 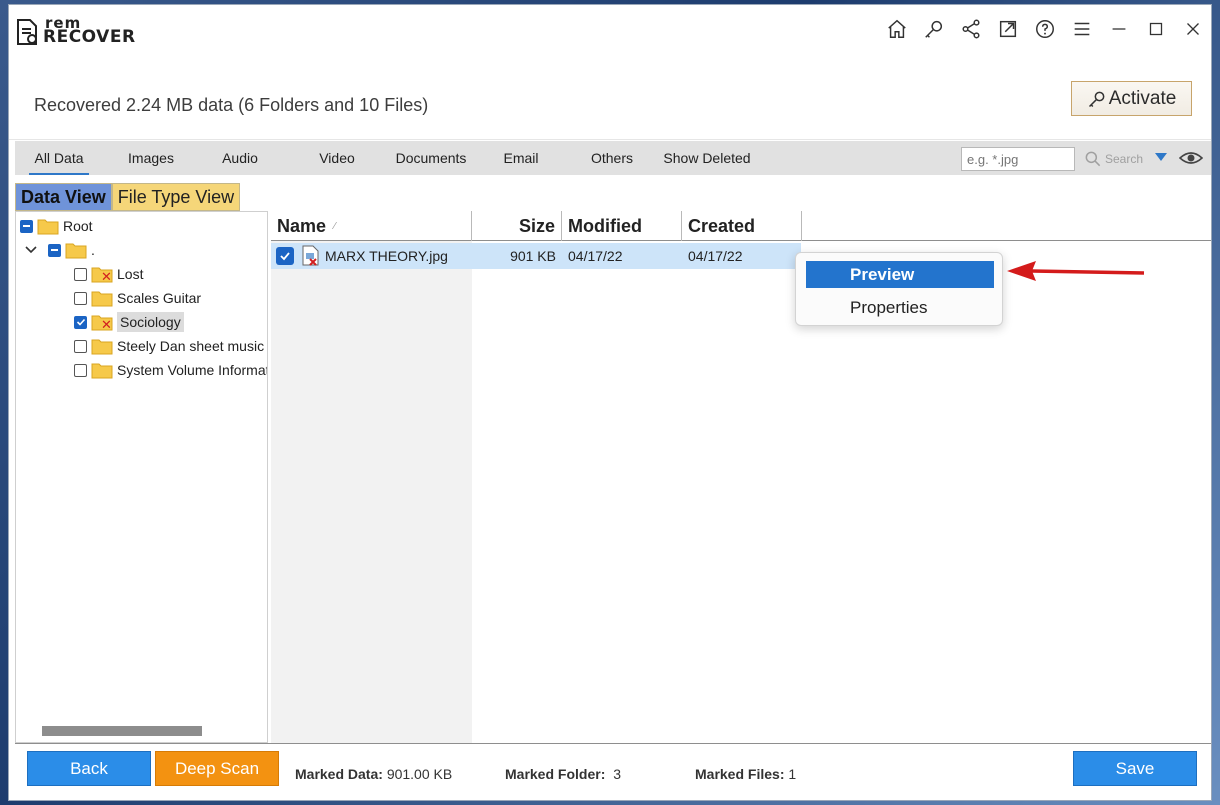 What do you see at coordinates (896, 29) in the screenshot?
I see `home-icon` at bounding box center [896, 29].